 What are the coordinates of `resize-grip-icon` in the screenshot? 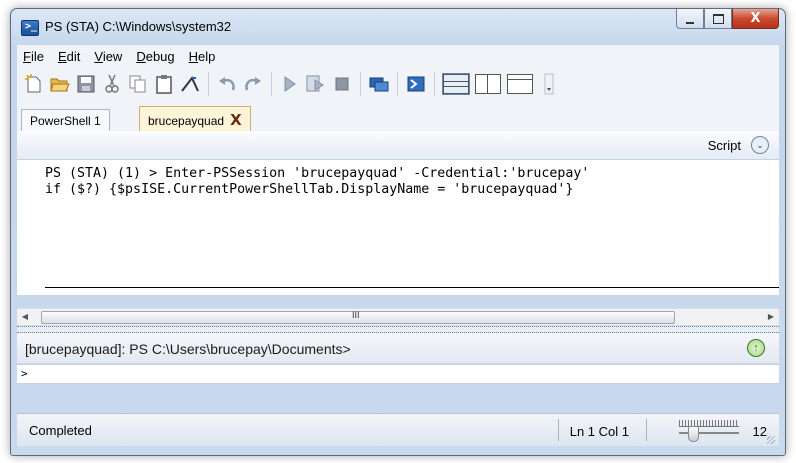 It's located at (771, 440).